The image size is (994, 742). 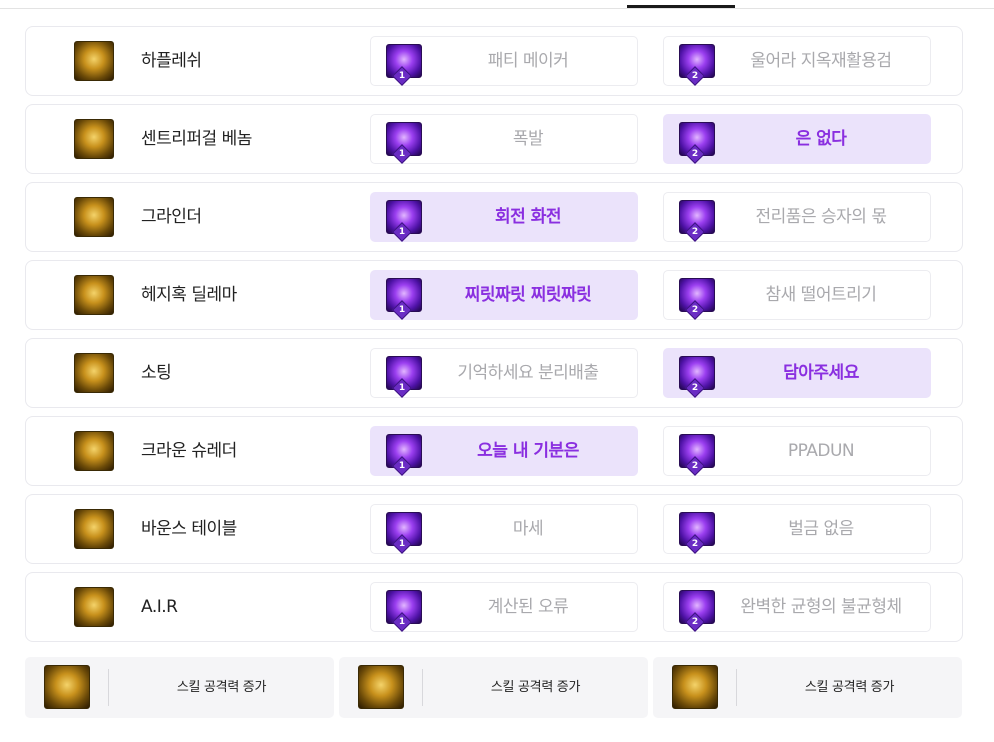 What do you see at coordinates (528, 295) in the screenshot?
I see `option-label: 찌릿짜릿 찌릿짜릿` at bounding box center [528, 295].